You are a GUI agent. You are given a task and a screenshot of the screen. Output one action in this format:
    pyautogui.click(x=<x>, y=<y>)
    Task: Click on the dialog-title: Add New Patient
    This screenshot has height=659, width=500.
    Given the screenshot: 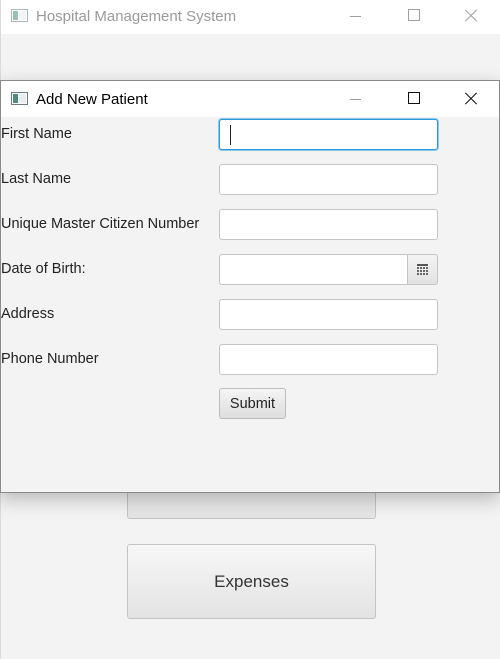 What is the action you would take?
    pyautogui.click(x=92, y=99)
    